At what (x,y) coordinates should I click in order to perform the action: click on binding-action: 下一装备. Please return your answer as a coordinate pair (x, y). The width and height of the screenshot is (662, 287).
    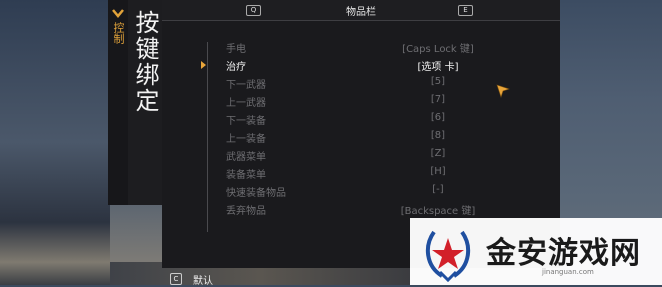
    Looking at the image, I should click on (246, 121).